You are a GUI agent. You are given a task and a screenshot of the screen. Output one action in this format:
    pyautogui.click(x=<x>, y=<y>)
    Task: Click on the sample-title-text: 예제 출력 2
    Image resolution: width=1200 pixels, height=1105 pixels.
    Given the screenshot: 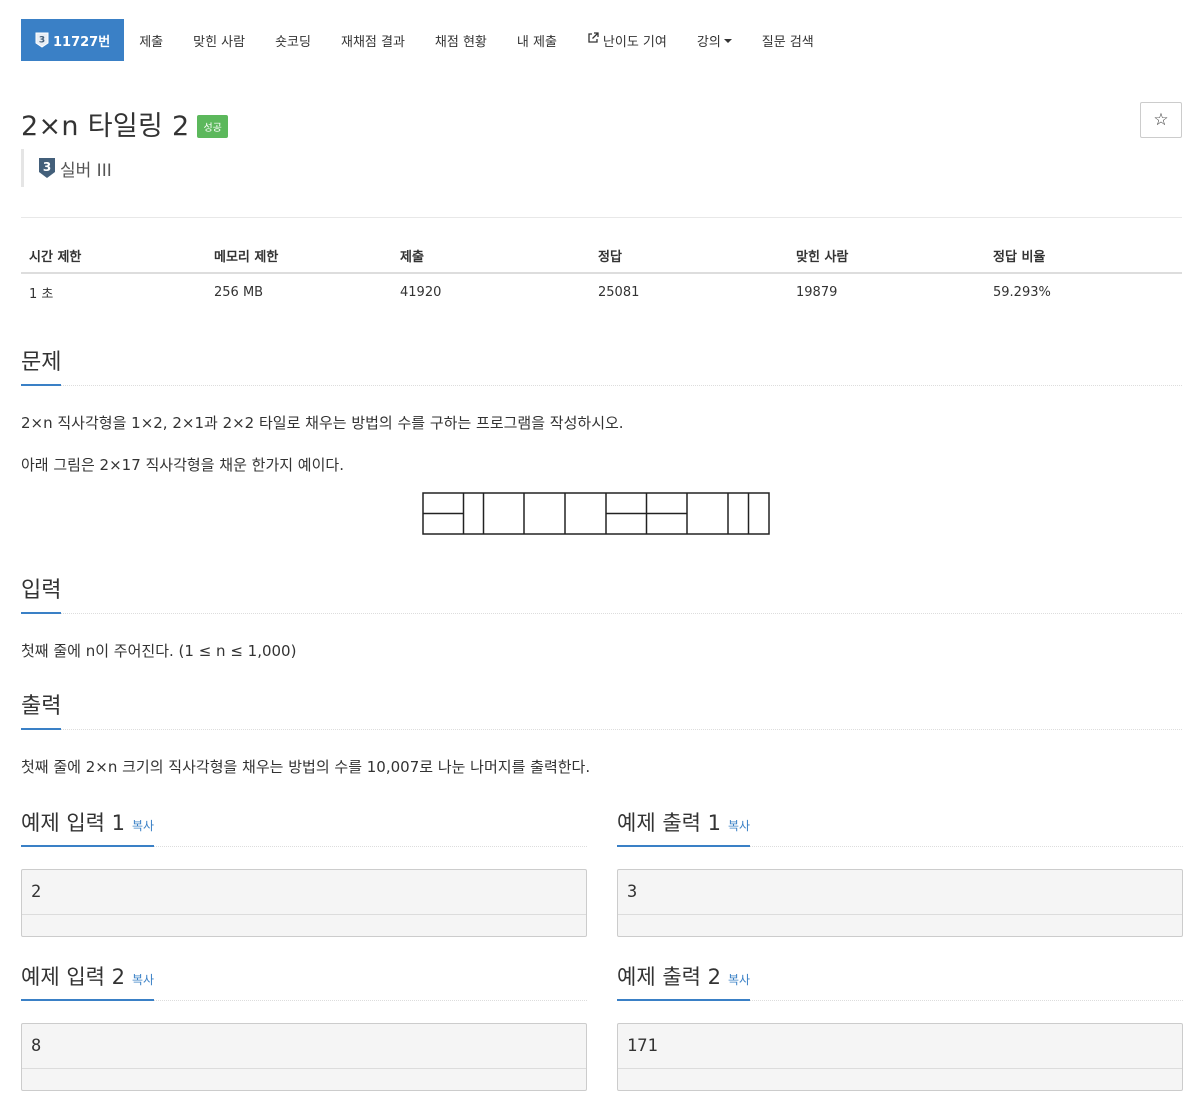 What is the action you would take?
    pyautogui.click(x=669, y=977)
    